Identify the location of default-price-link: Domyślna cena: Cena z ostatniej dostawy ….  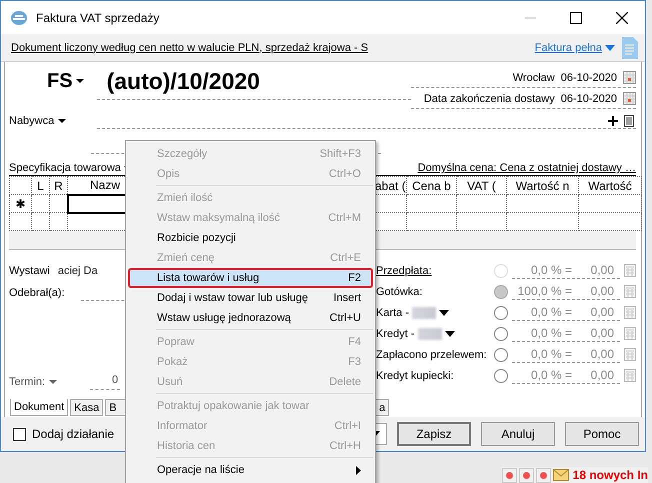
(527, 168).